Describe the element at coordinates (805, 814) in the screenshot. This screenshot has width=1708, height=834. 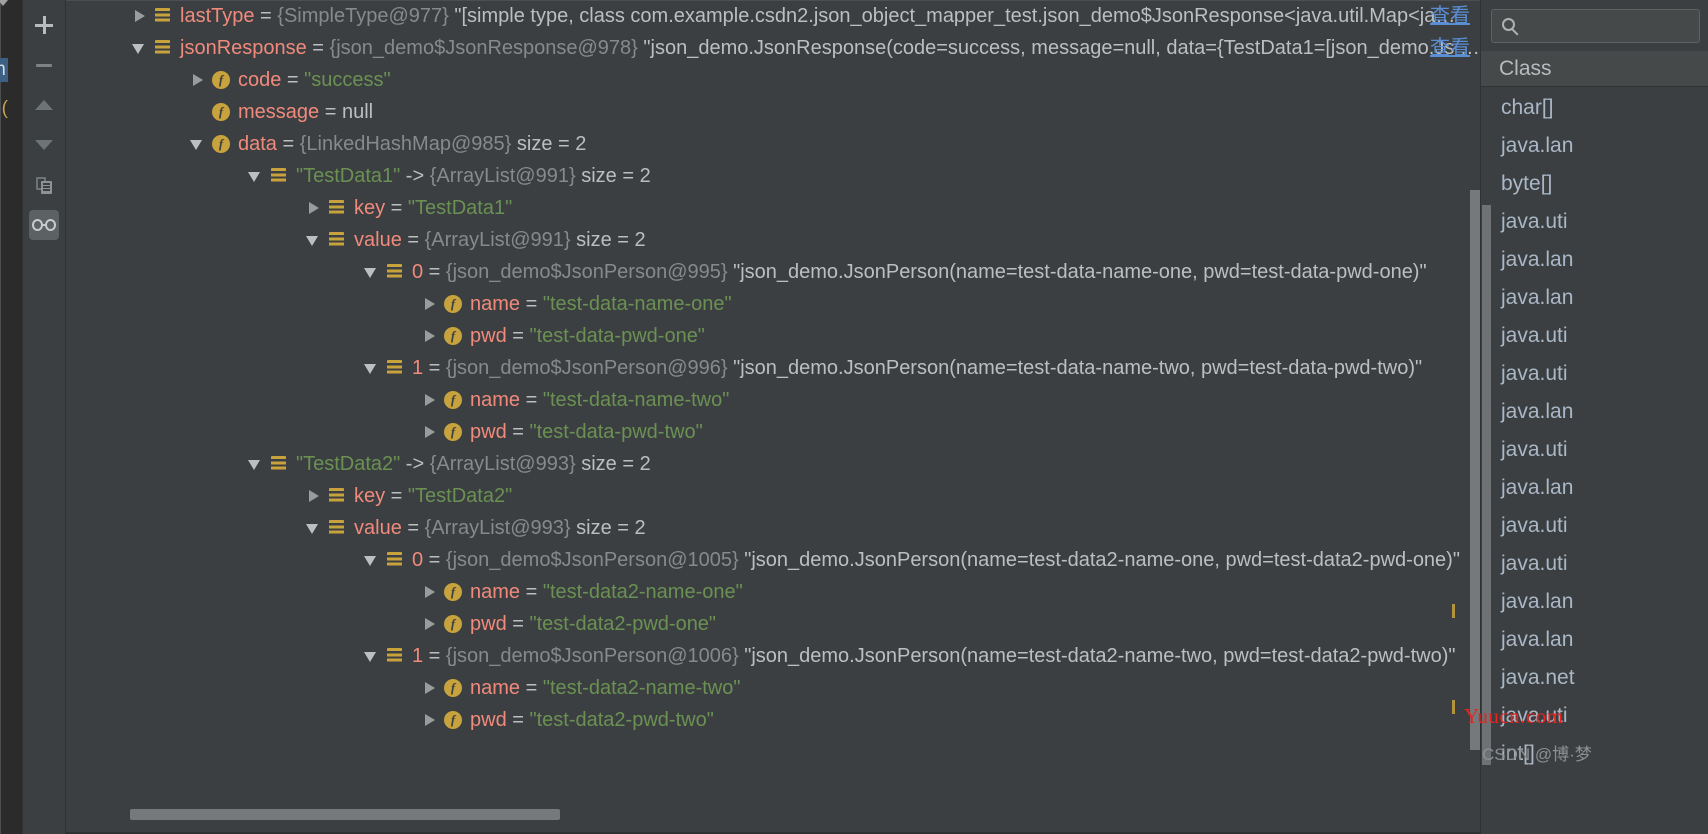
I see `variables-horizontal-scrollbar` at that location.